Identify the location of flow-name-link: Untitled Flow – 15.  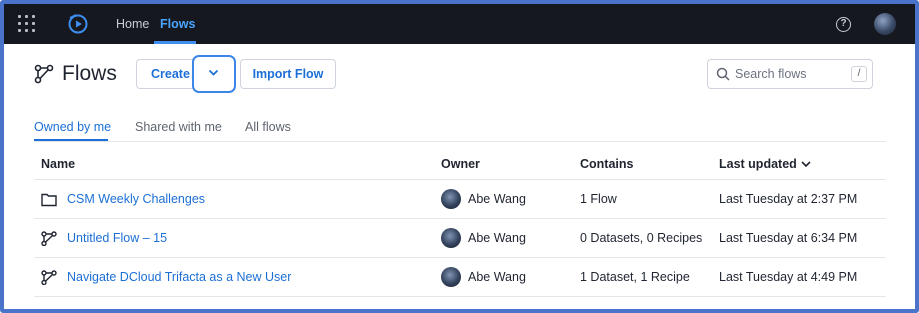
(117, 238).